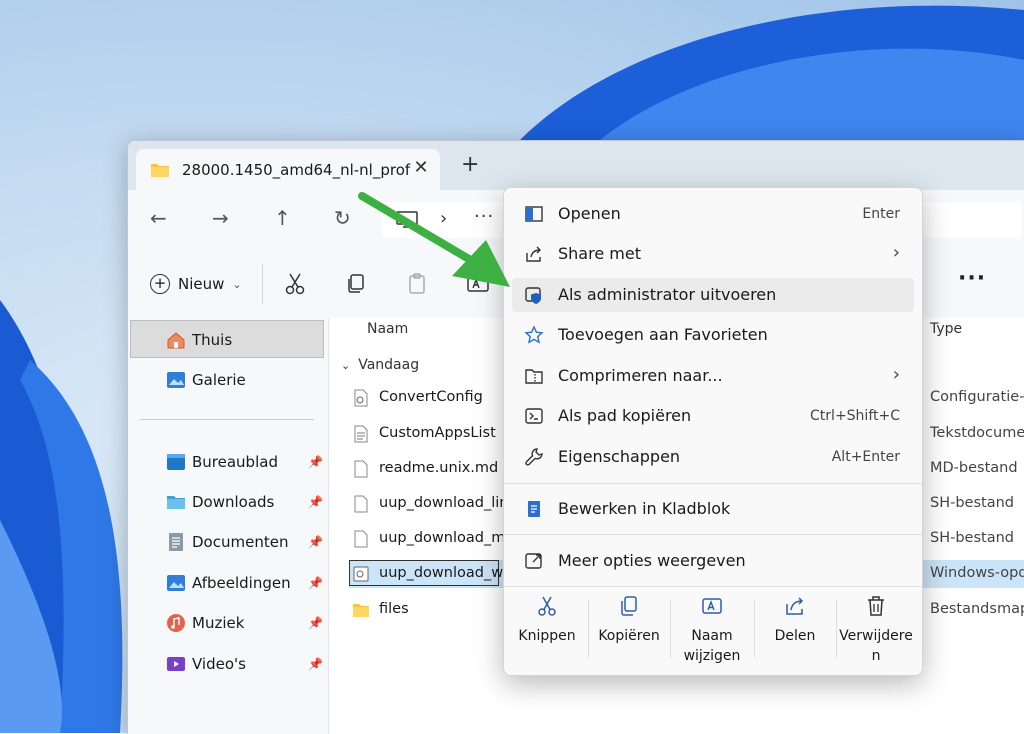 The width and height of the screenshot is (1024, 734). I want to click on menu-item-run-as-admin: Als administrator uitvoeren, so click(713, 295).